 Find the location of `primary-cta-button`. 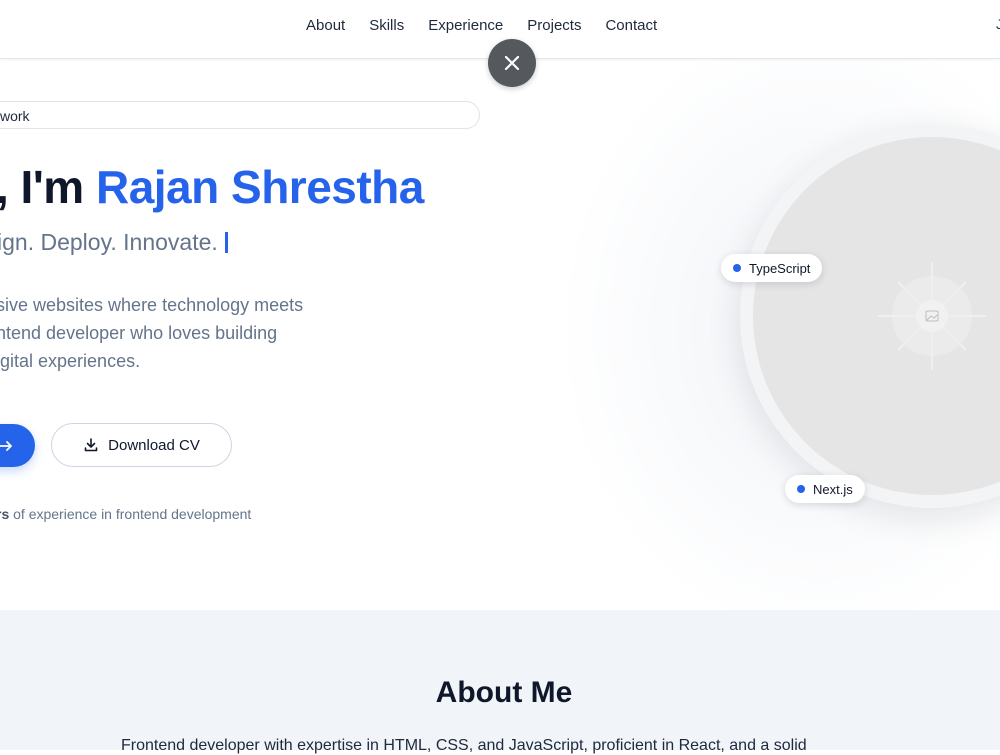

primary-cta-button is located at coordinates (17, 445).